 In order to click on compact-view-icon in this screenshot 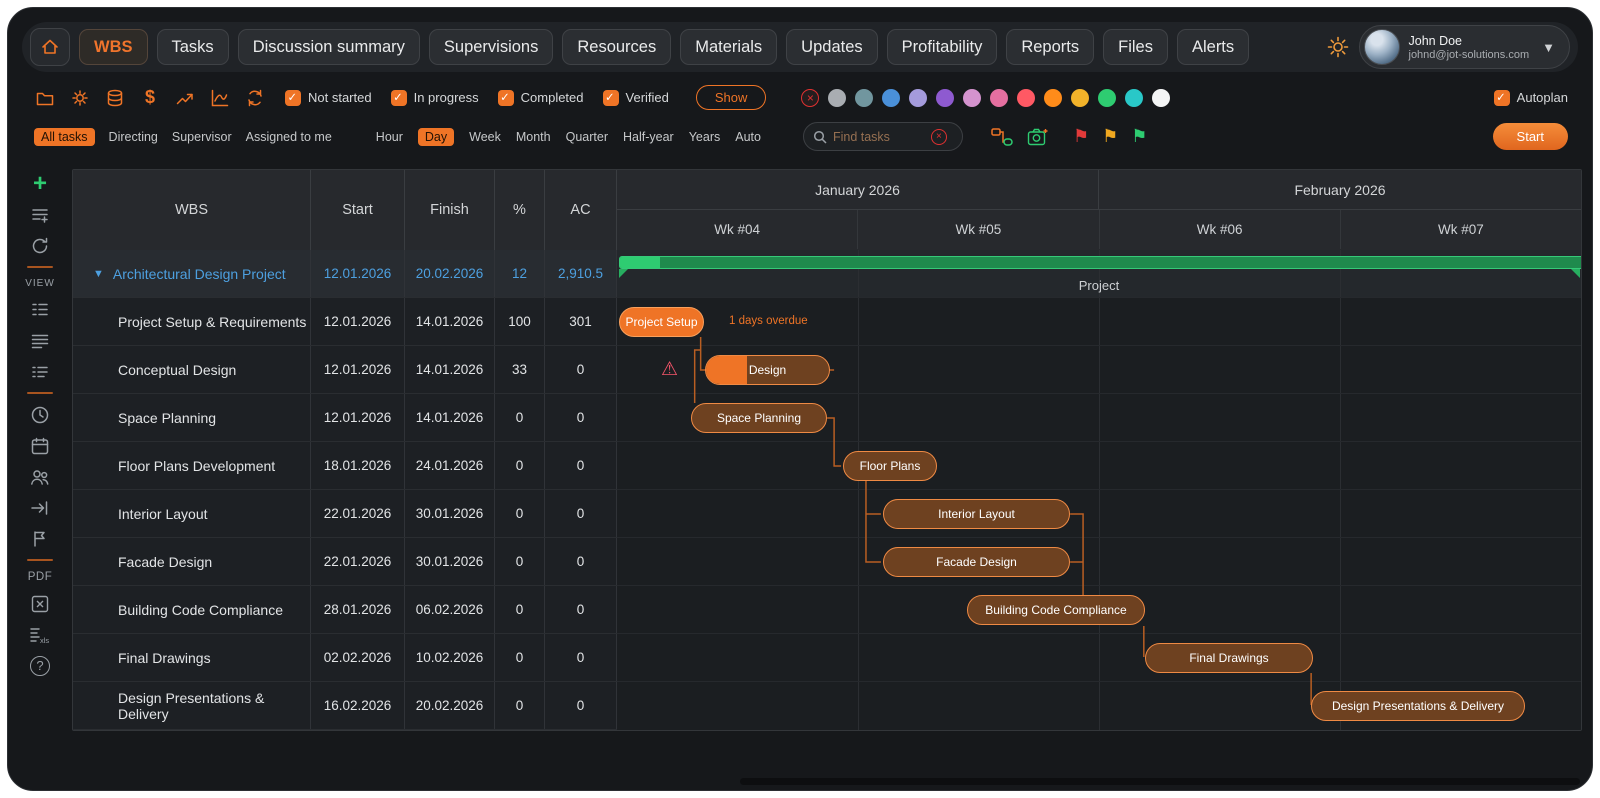, I will do `click(40, 371)`.